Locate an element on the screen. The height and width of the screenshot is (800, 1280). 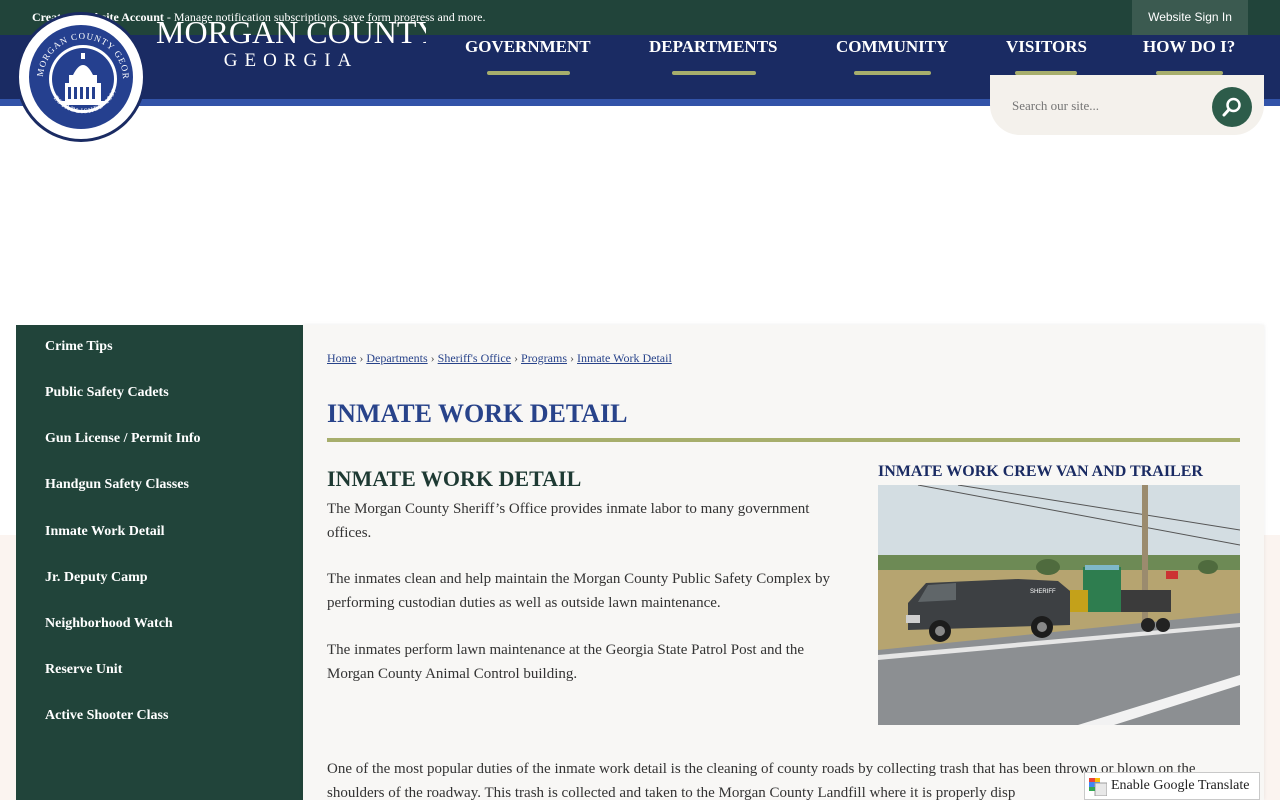
breadcrumb-home: Home is located at coordinates (341, 358).